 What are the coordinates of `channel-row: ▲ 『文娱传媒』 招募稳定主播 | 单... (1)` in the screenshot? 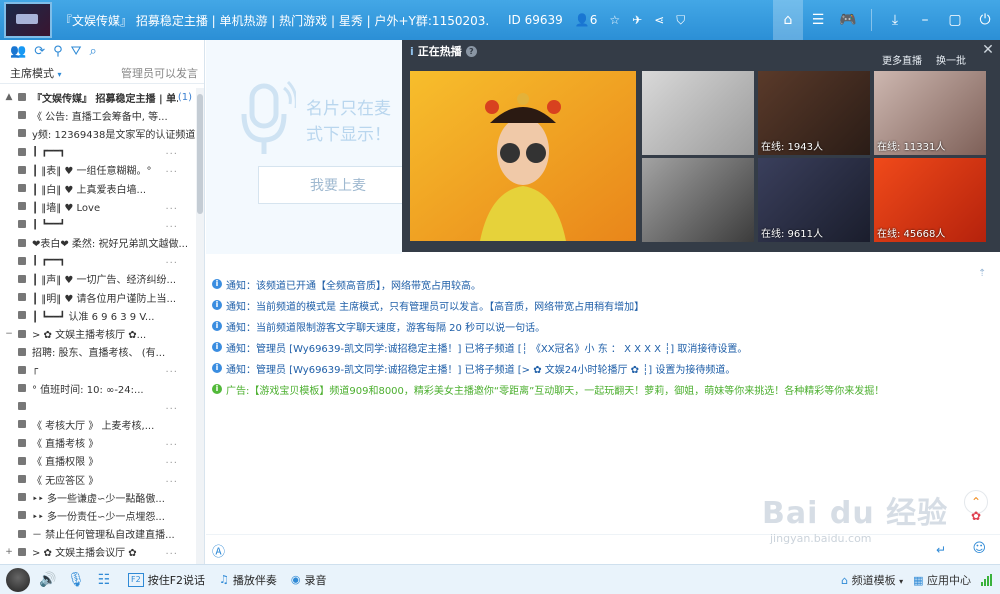 It's located at (98, 97).